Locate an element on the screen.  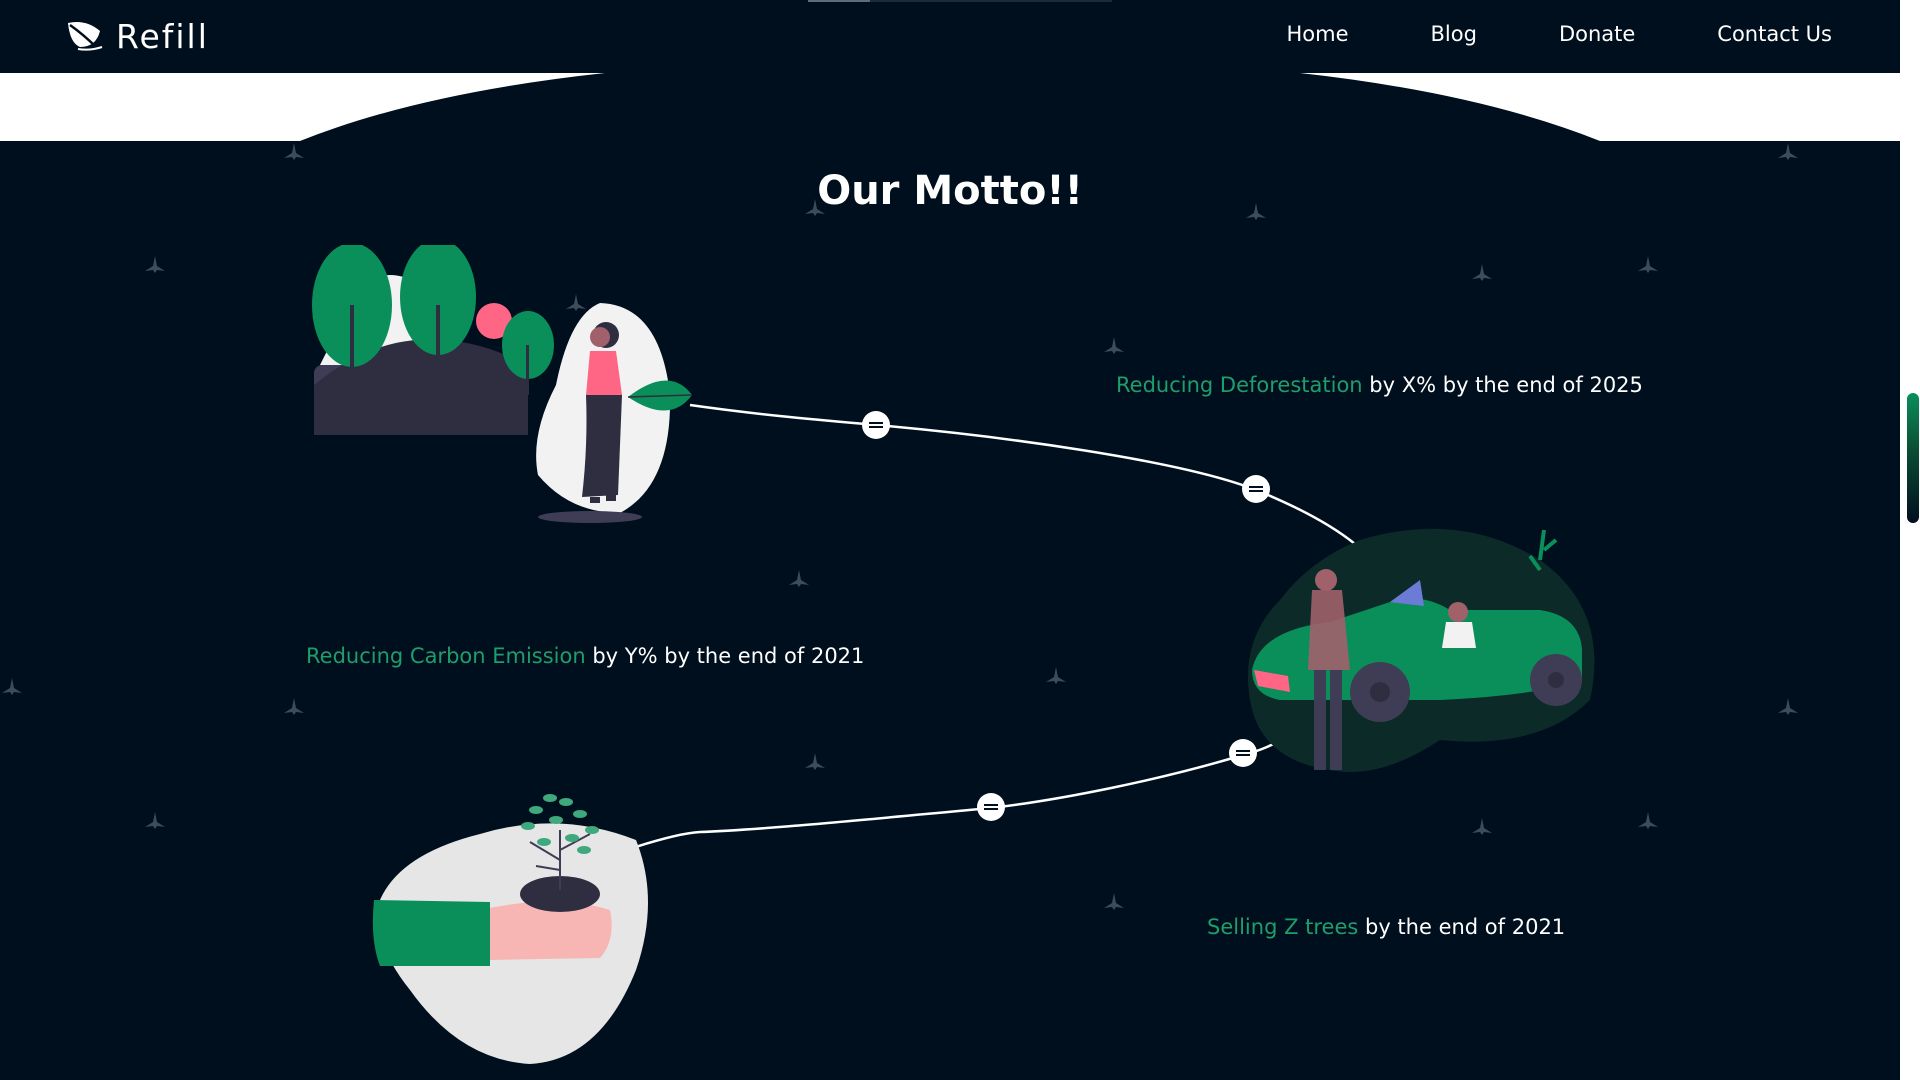
motto-highlight: Reducing Deforestation is located at coordinates (1239, 385).